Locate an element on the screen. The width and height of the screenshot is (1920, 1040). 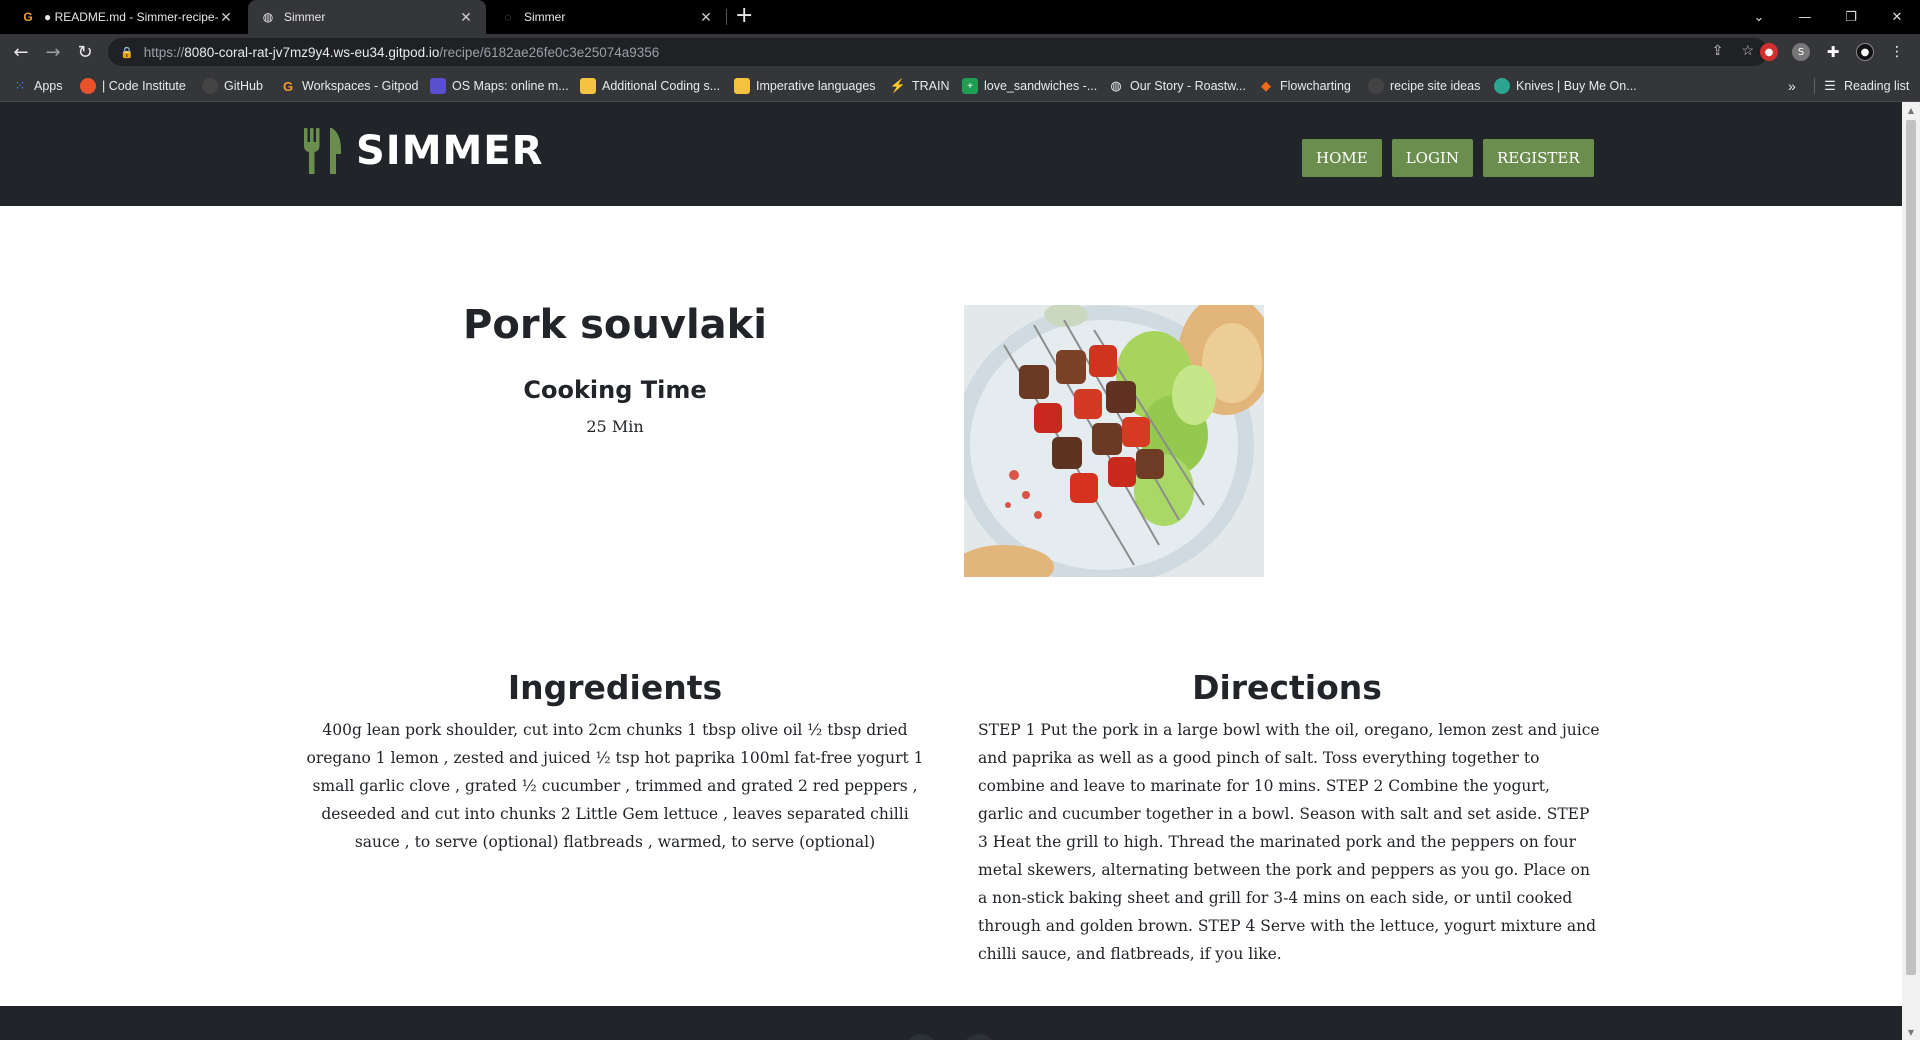
scroll-up-icon: ▲ is located at coordinates (1911, 110).